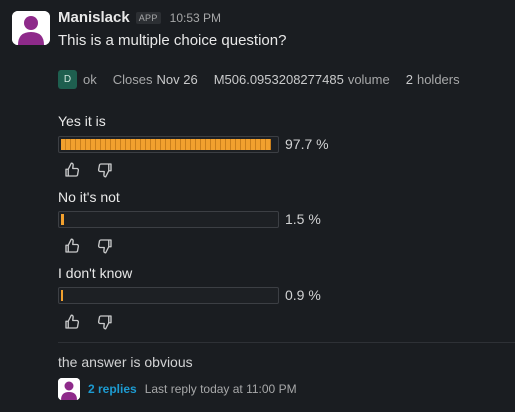  Describe the element at coordinates (67, 79) in the screenshot. I see `creator-badge: D` at that location.